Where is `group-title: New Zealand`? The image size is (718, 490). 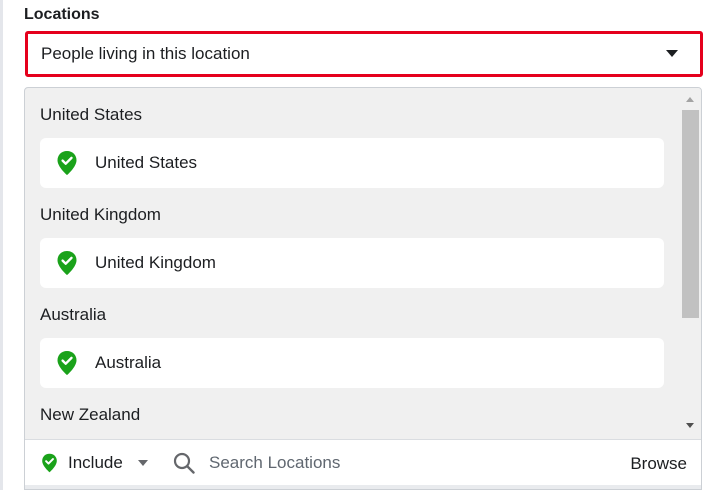 group-title: New Zealand is located at coordinates (90, 414).